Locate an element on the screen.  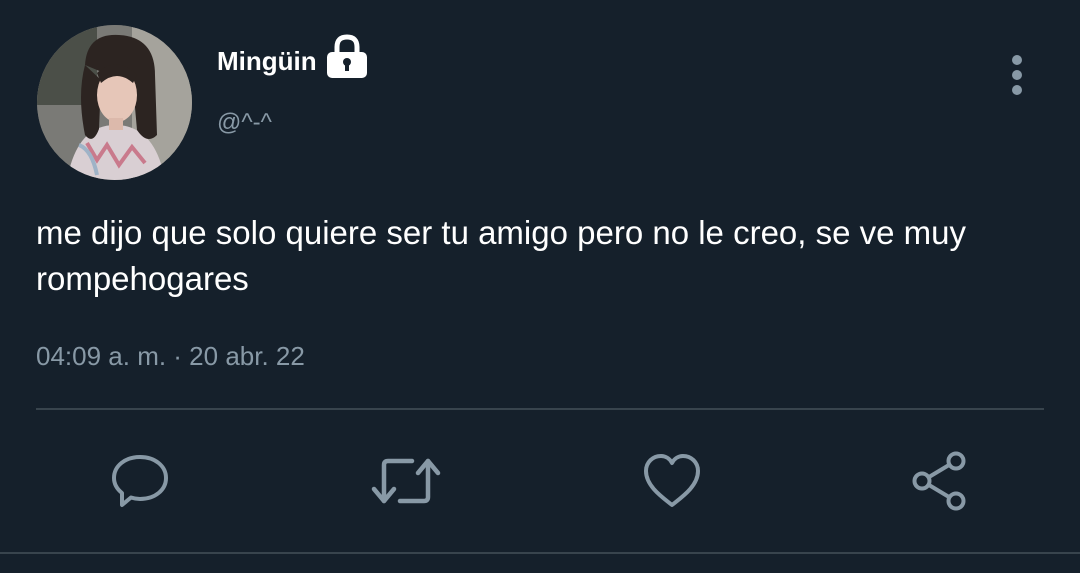
retweet-icon is located at coordinates (406, 481).